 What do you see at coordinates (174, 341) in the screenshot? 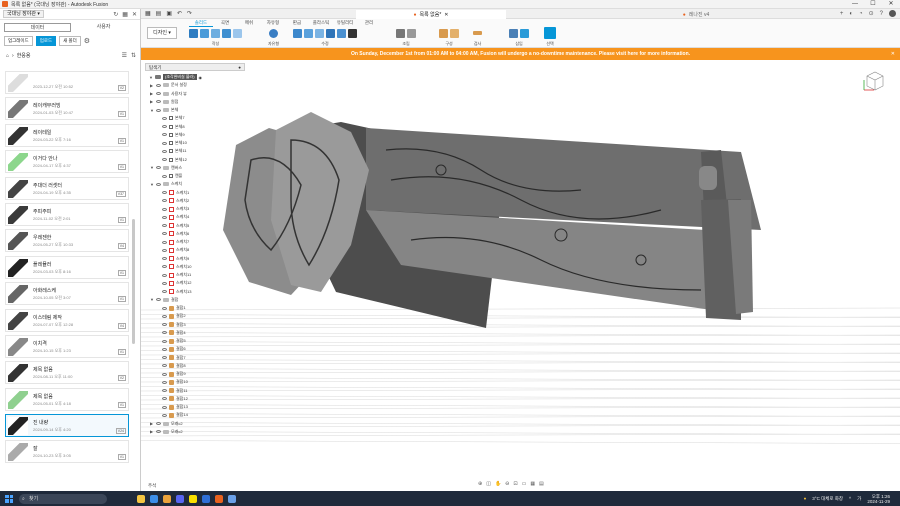
I see `tree-node: 결합5` at bounding box center [174, 341].